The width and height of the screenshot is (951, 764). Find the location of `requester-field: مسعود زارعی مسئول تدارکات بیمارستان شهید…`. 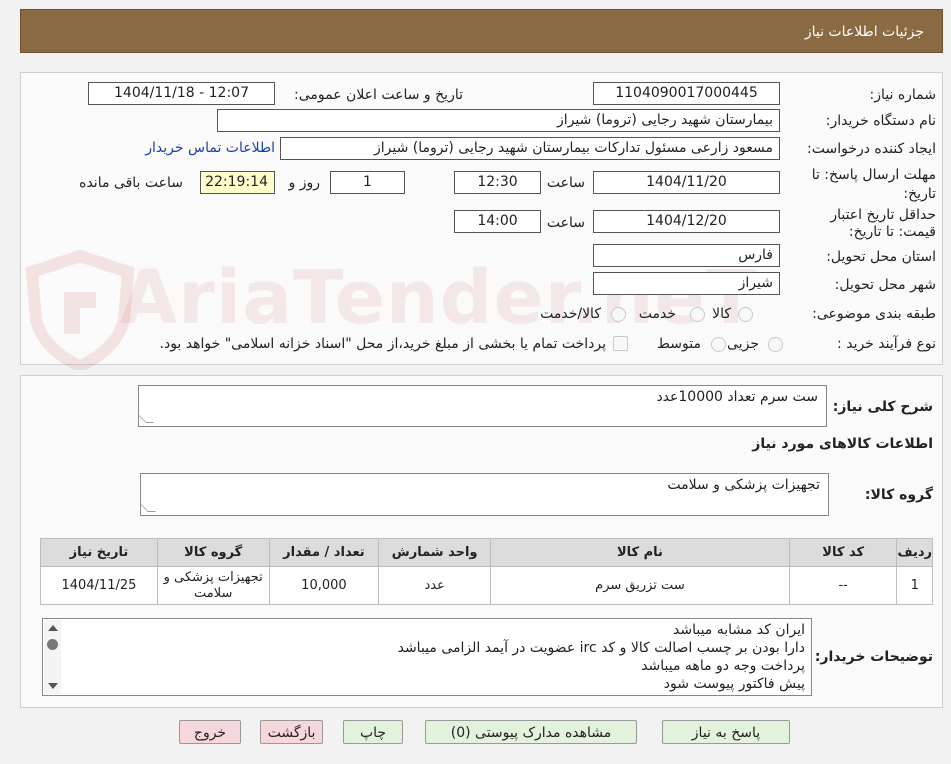

requester-field: مسعود زارعی مسئول تدارکات بیمارستان شهید… is located at coordinates (530, 148).